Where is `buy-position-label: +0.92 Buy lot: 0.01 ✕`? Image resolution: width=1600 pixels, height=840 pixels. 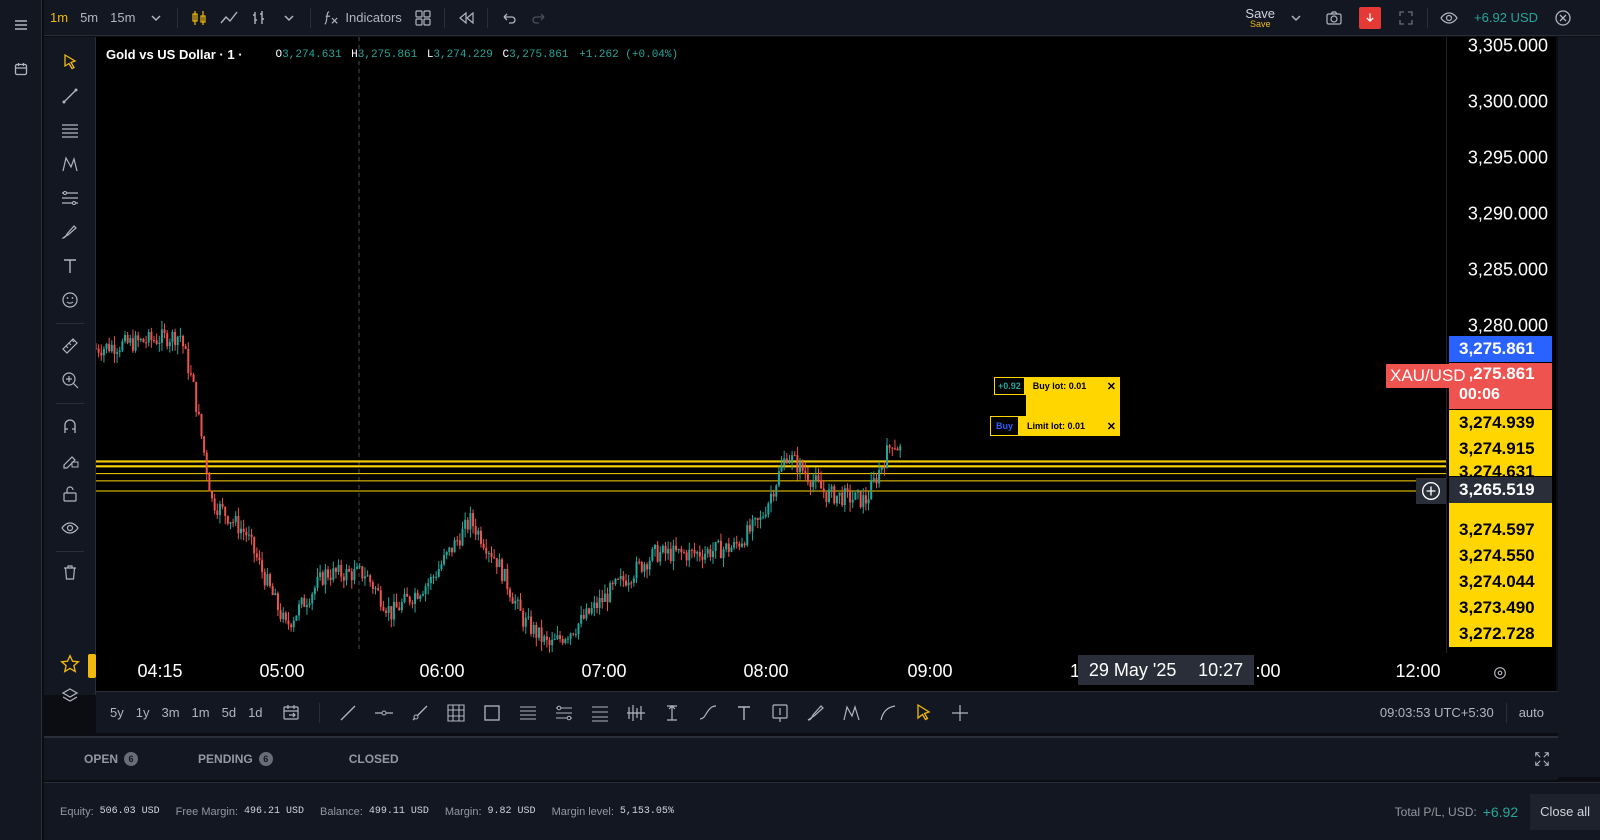 buy-position-label: +0.92 Buy lot: 0.01 ✕ is located at coordinates (1057, 386).